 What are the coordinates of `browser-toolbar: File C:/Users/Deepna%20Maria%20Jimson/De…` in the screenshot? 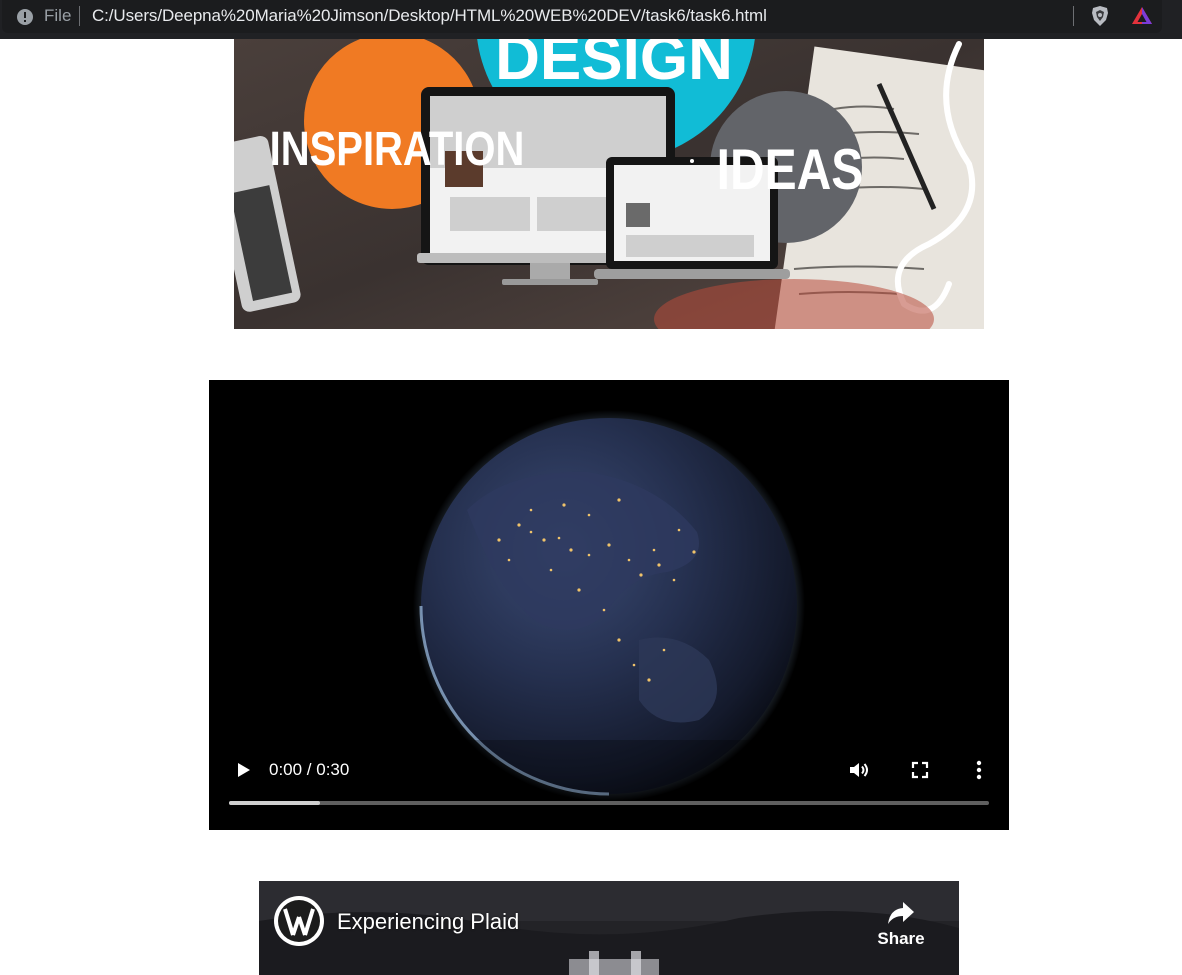 It's located at (591, 19).